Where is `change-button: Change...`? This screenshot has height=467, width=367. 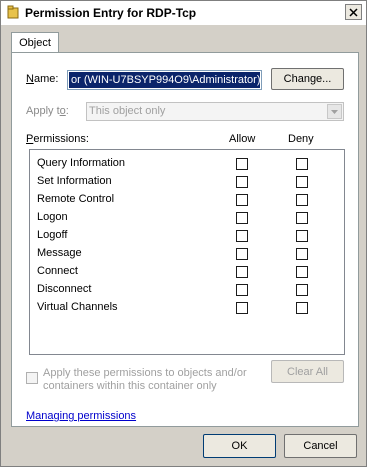
change-button: Change... is located at coordinates (307, 79).